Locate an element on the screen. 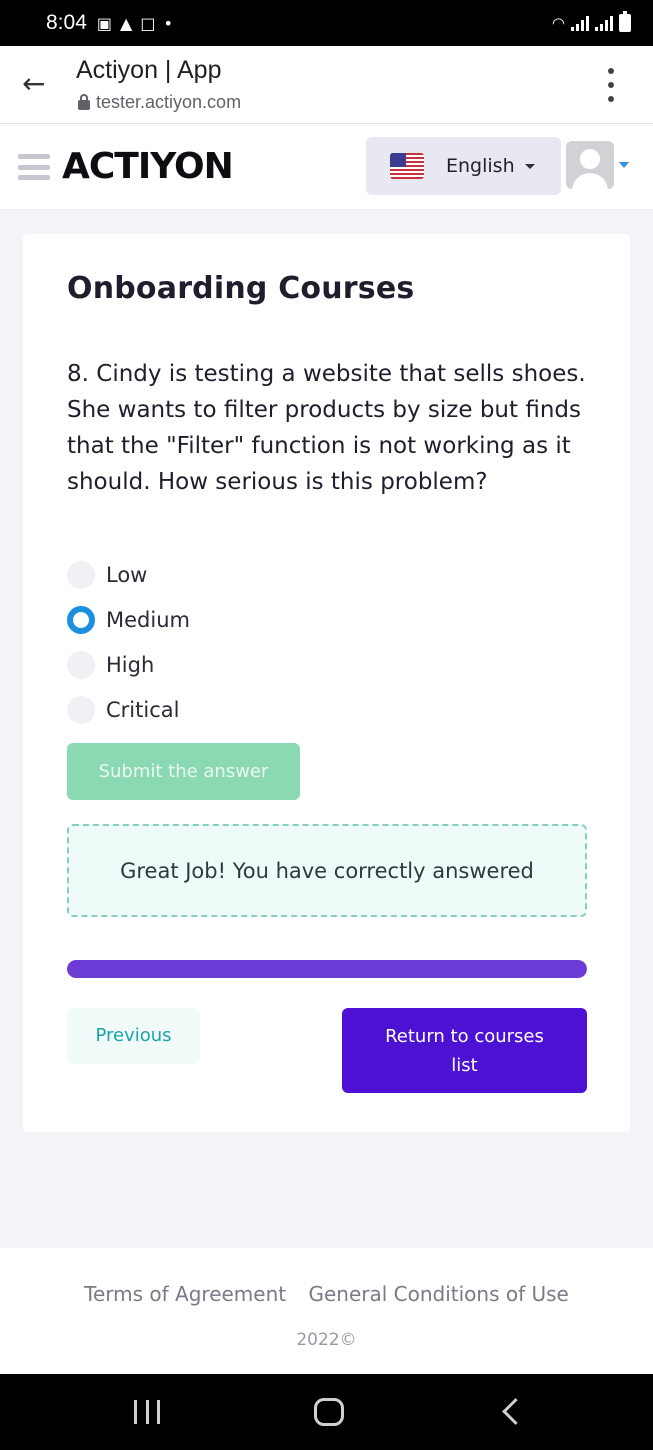 The height and width of the screenshot is (1450, 653). logo: ACTIYON is located at coordinates (148, 166).